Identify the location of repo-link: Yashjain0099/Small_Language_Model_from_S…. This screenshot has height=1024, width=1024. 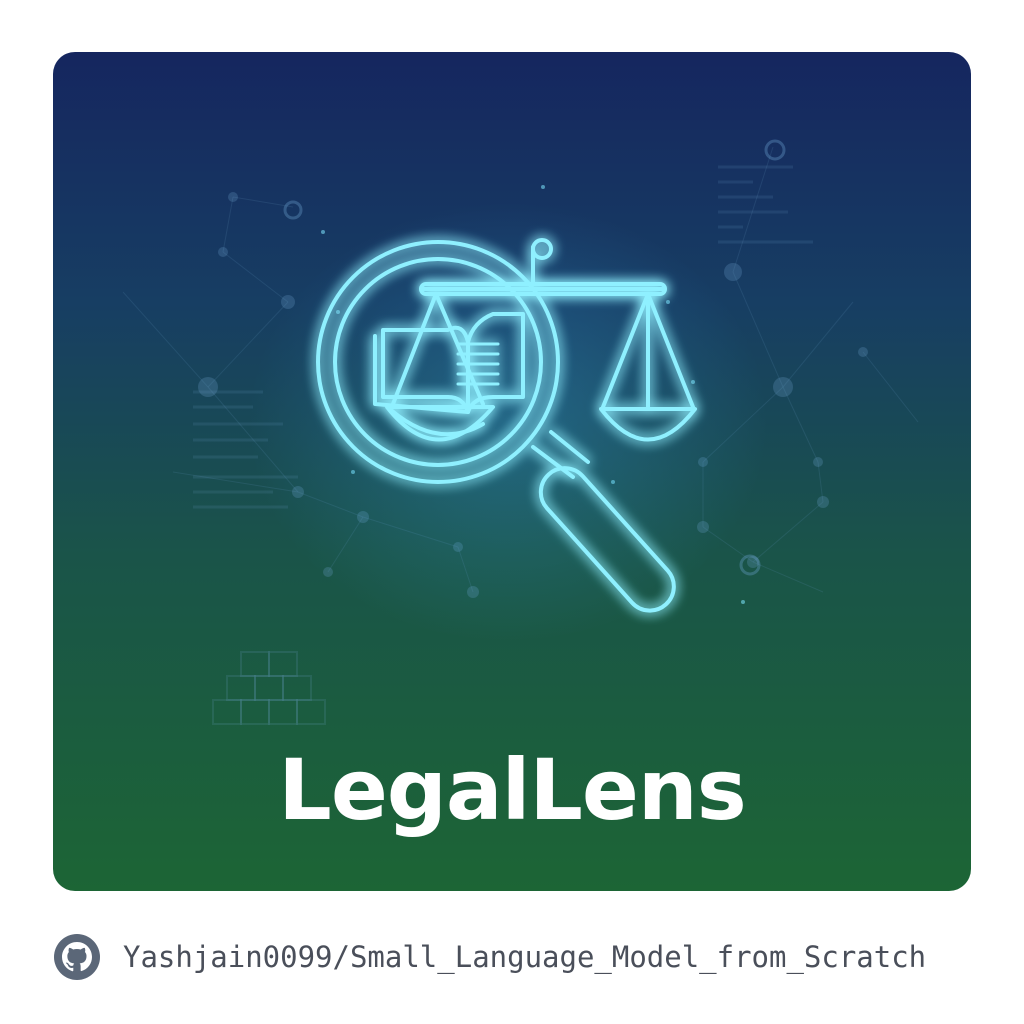
(524, 957).